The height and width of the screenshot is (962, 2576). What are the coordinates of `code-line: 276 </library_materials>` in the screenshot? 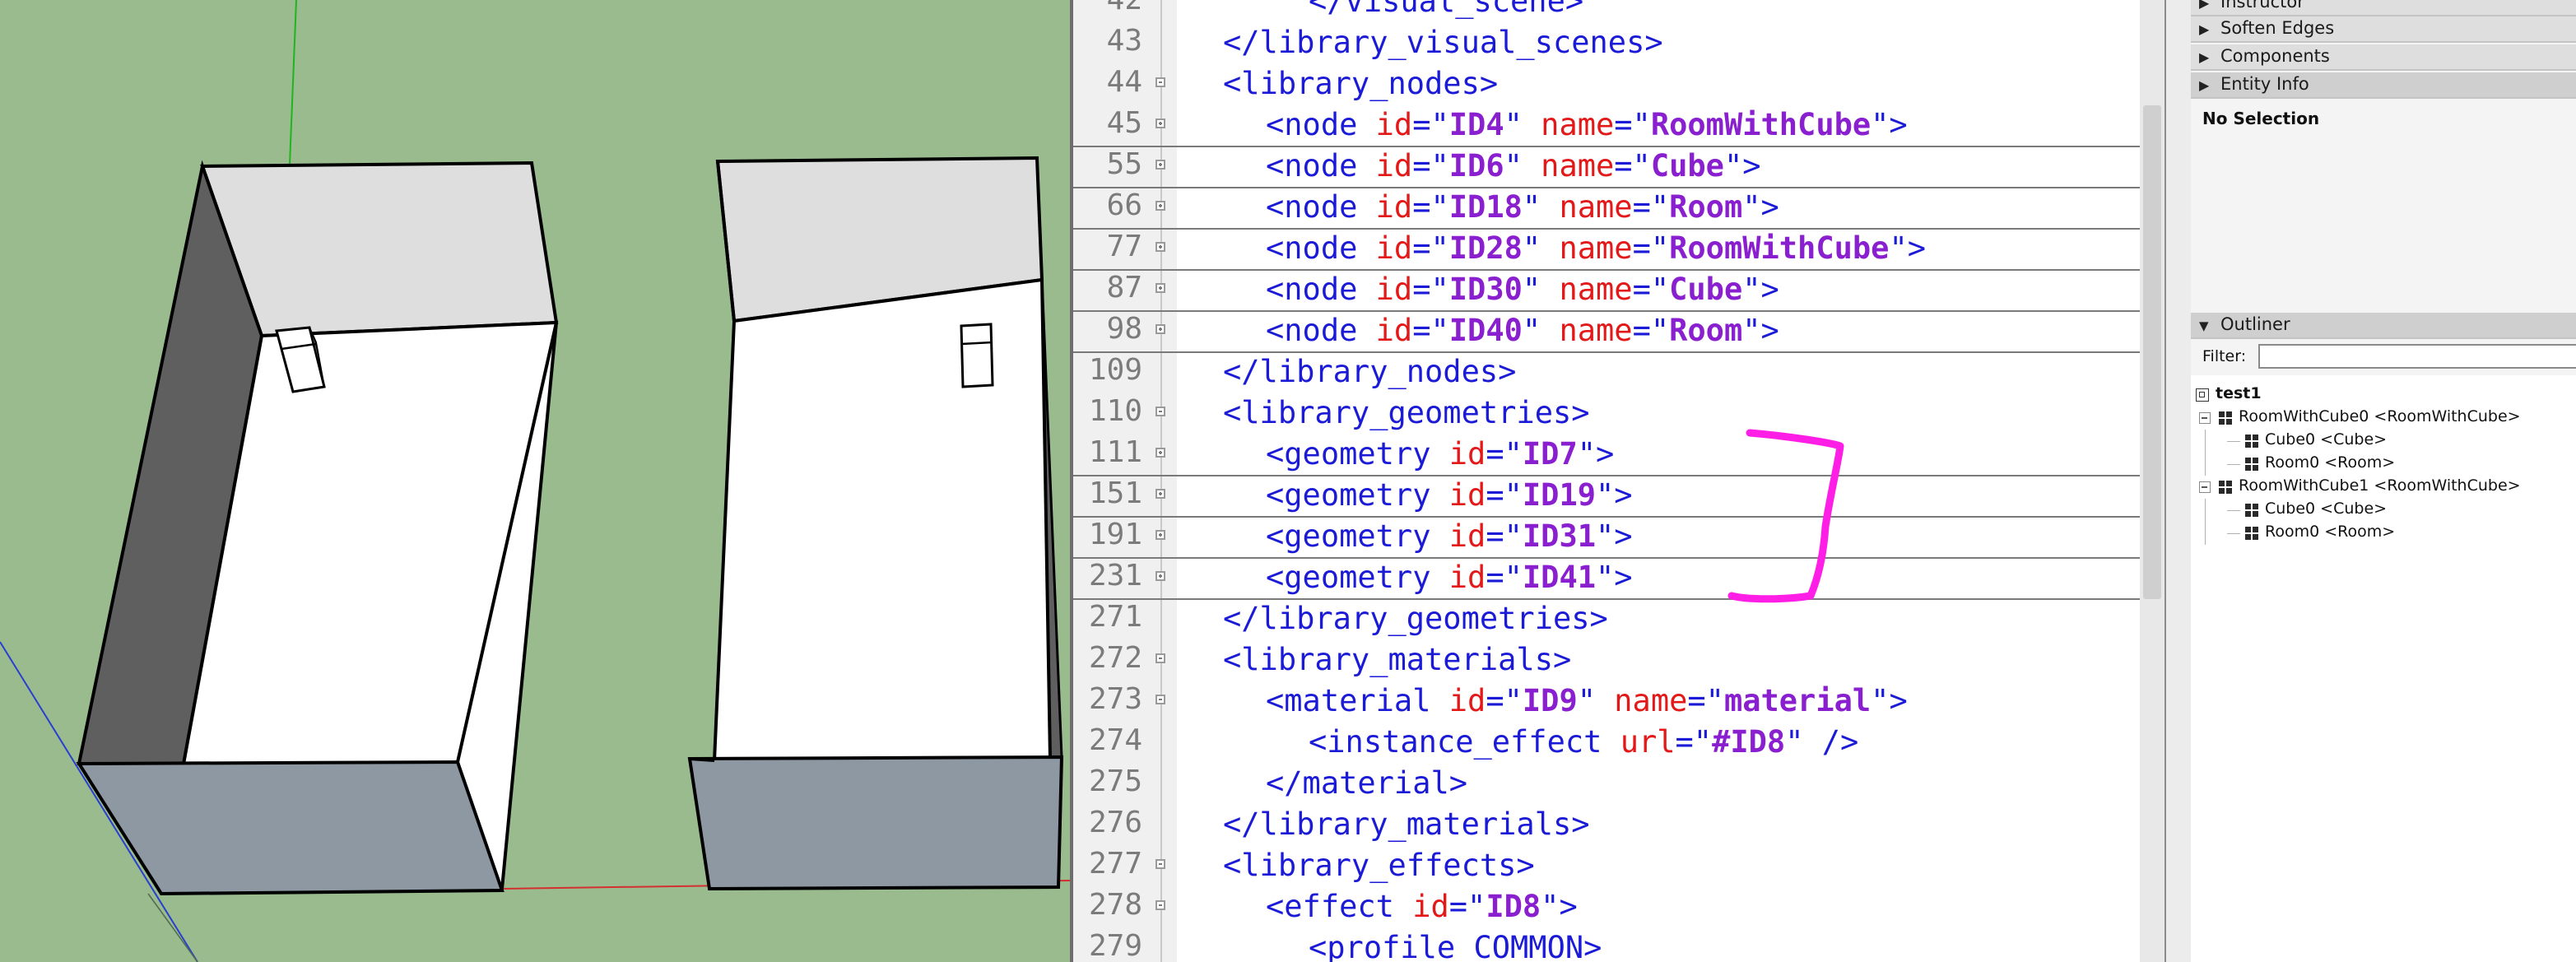 It's located at (1606, 824).